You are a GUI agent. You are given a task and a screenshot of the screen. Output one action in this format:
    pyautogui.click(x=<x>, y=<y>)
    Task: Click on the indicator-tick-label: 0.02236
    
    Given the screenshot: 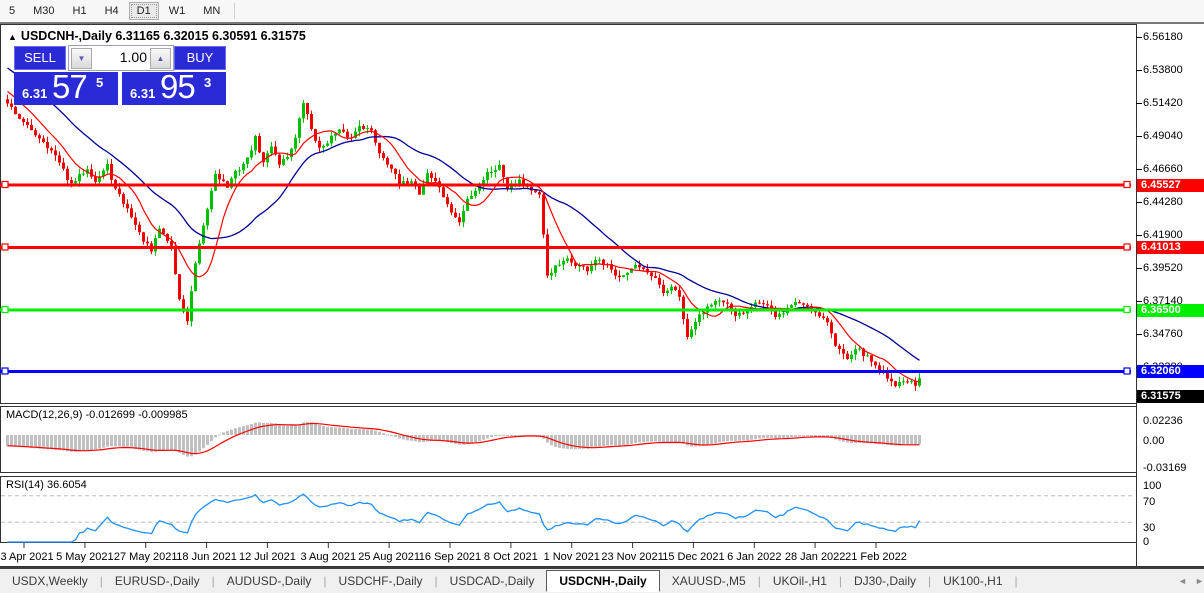 What is the action you would take?
    pyautogui.click(x=1163, y=421)
    